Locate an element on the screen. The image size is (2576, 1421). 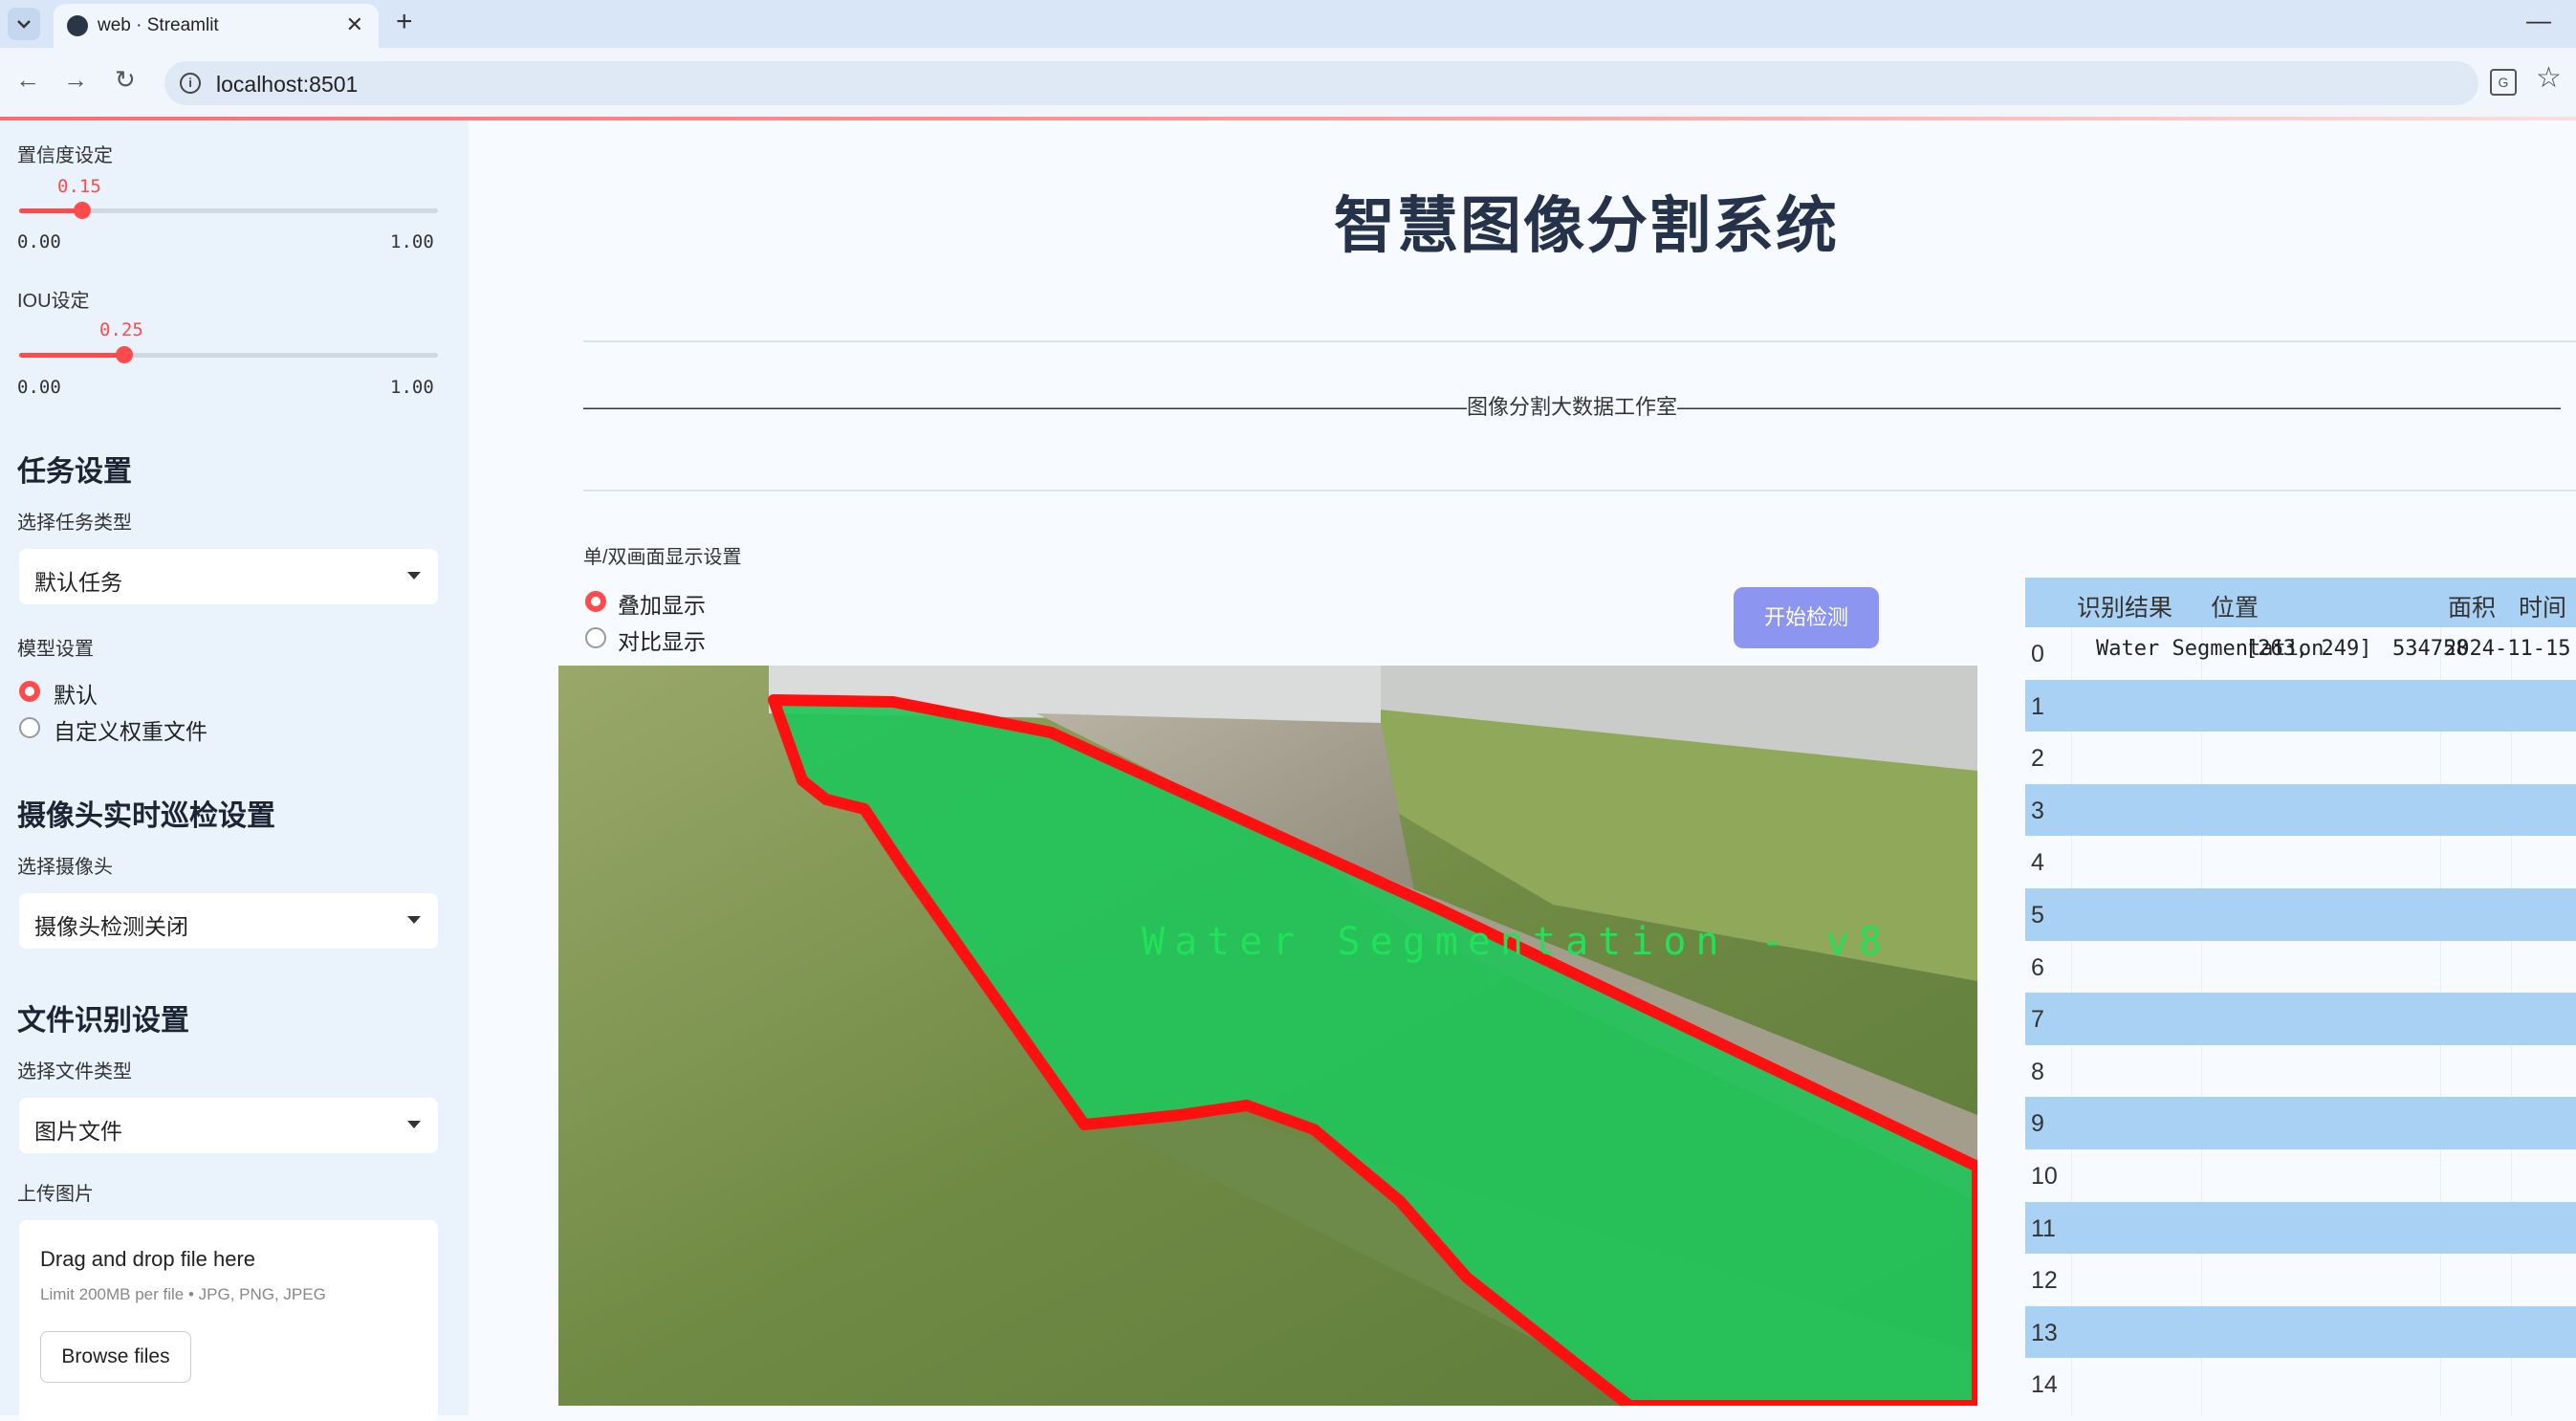
tab-title: web · Streamlit is located at coordinates (158, 25).